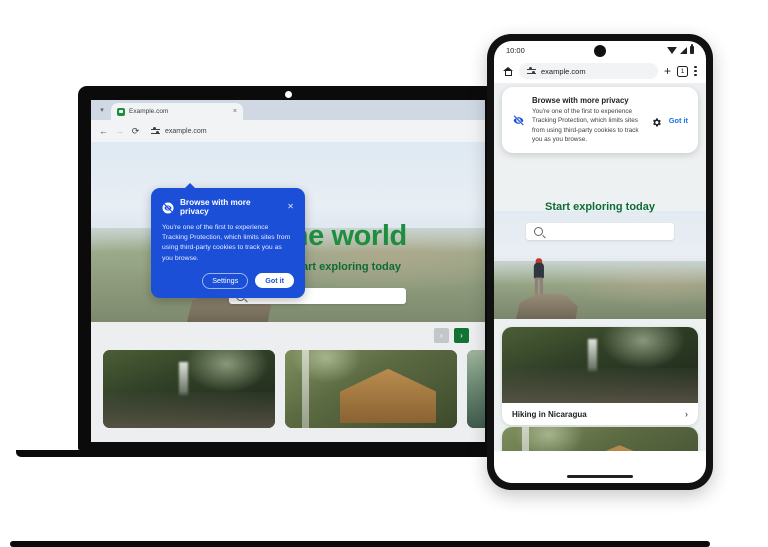  What do you see at coordinates (538, 231) in the screenshot?
I see `search-icon` at bounding box center [538, 231].